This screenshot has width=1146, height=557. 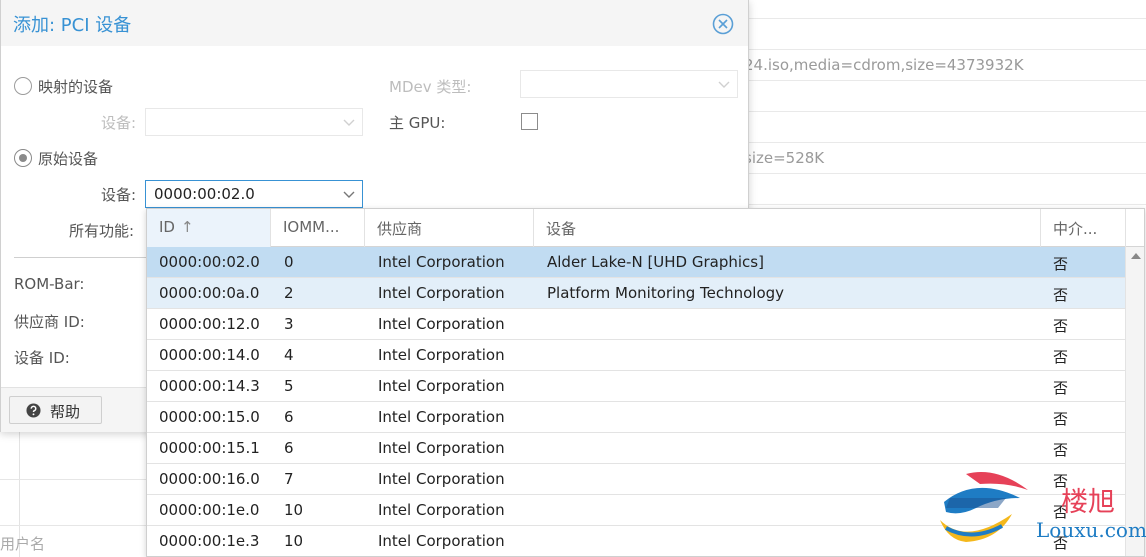 What do you see at coordinates (81, 257) in the screenshot?
I see `advanced-divider` at bounding box center [81, 257].